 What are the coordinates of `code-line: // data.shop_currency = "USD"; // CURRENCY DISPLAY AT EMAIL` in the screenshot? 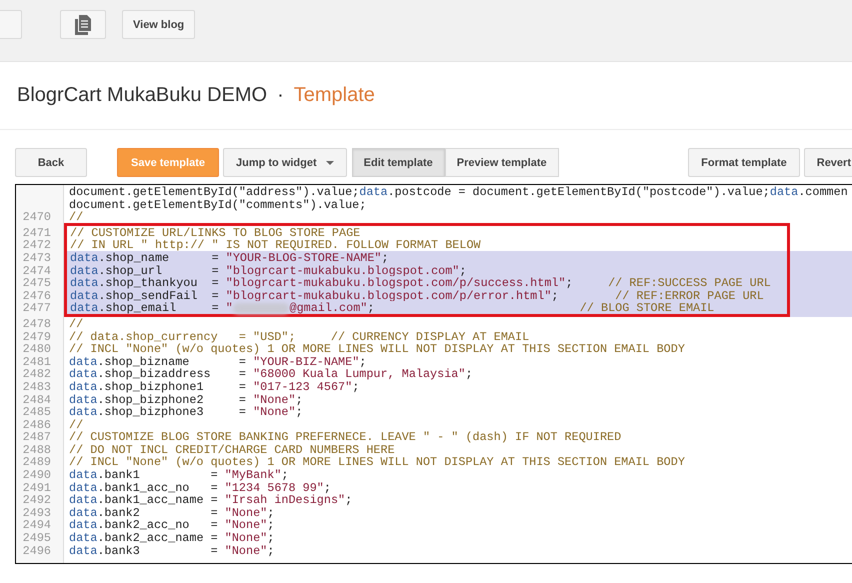 It's located at (299, 336).